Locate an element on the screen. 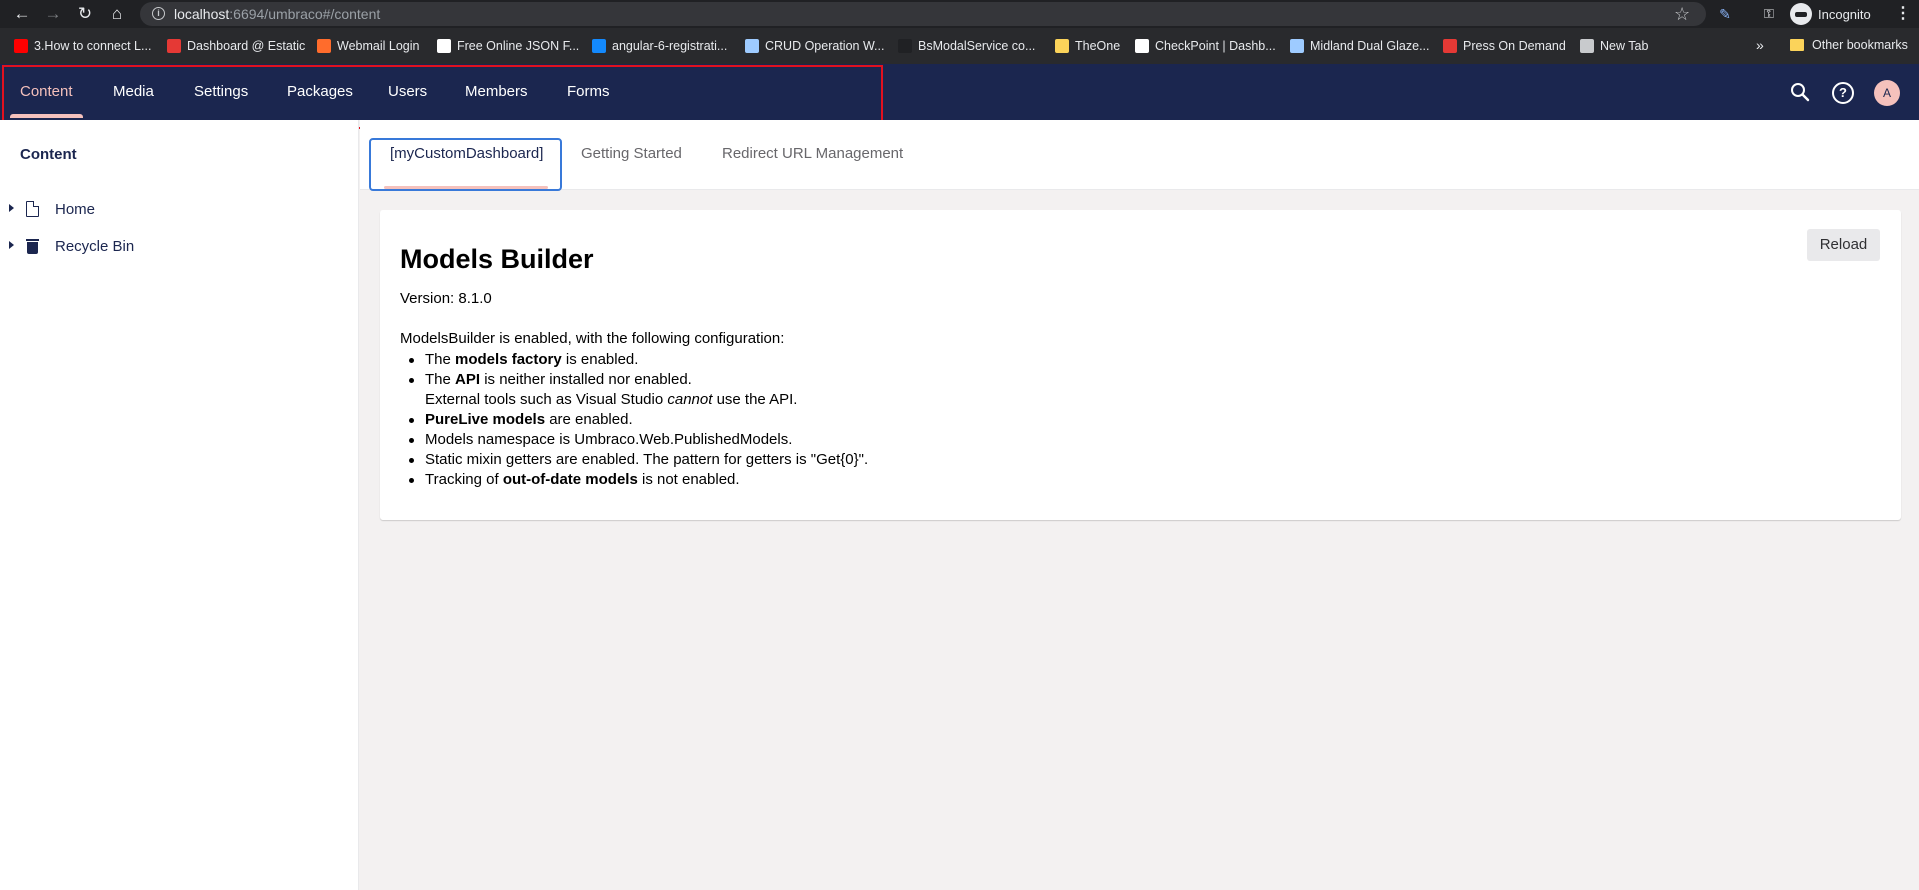  search-icon is located at coordinates (1800, 93).